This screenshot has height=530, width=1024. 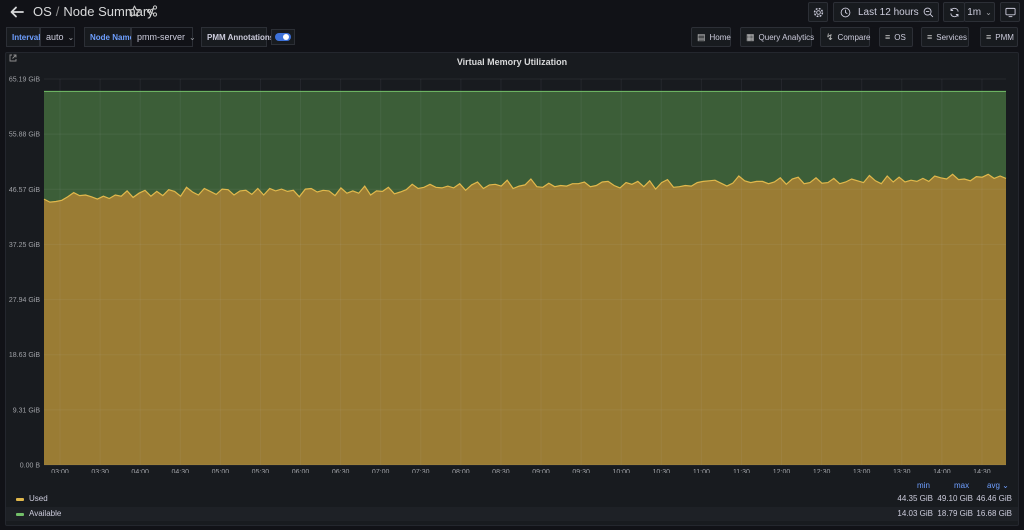 I want to click on legend-row-available: Available 14.03 GiB 18.79 GiB 16.68 GiB, so click(x=512, y=514).